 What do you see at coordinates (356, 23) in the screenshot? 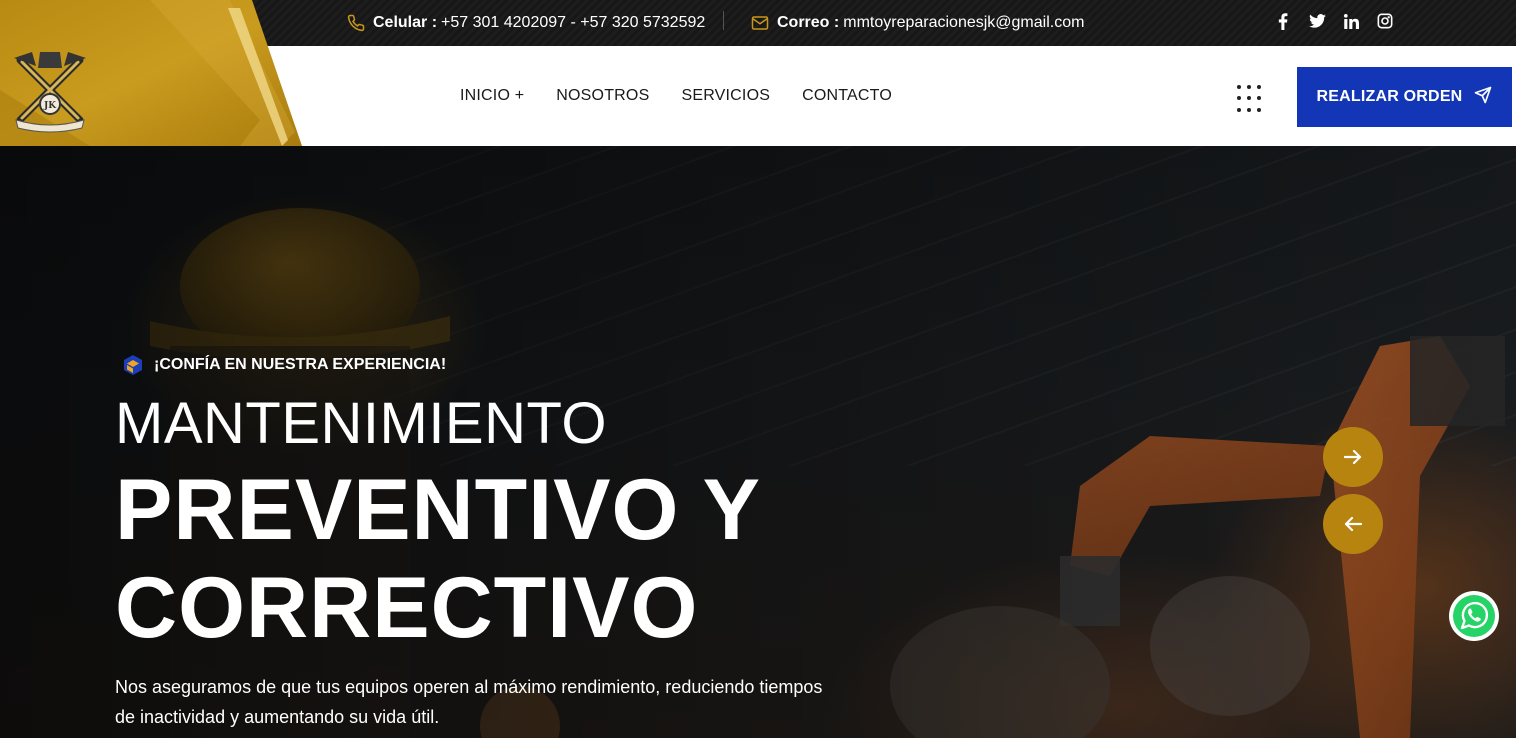
I see `phone-icon` at bounding box center [356, 23].